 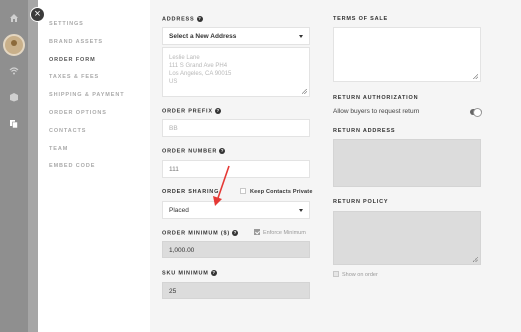 I want to click on terms-of-sale-label: TERMS OF SALE, so click(x=361, y=19).